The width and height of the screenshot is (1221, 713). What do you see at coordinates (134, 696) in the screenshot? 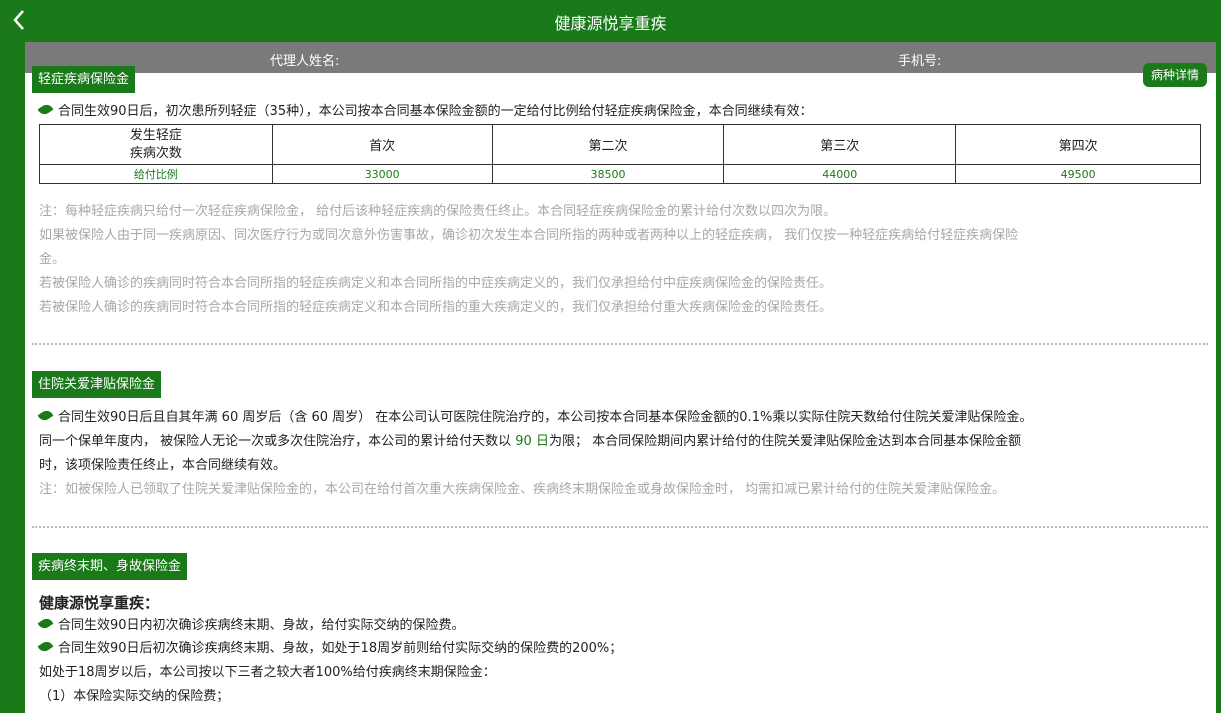
I see `terminal-benefit-sub: （1）本保险实际交纳的保险费；` at bounding box center [134, 696].